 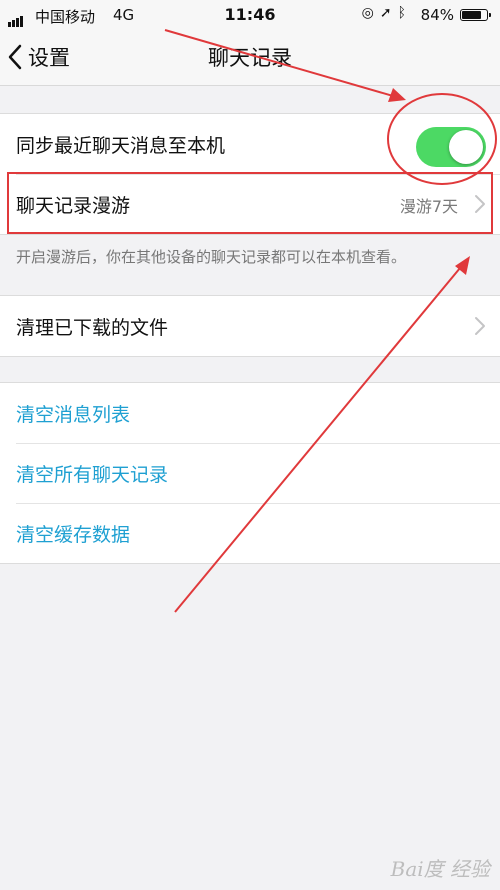 What do you see at coordinates (250, 204) in the screenshot?
I see `roaming-row: 聊天记录漫游 漫游7天` at bounding box center [250, 204].